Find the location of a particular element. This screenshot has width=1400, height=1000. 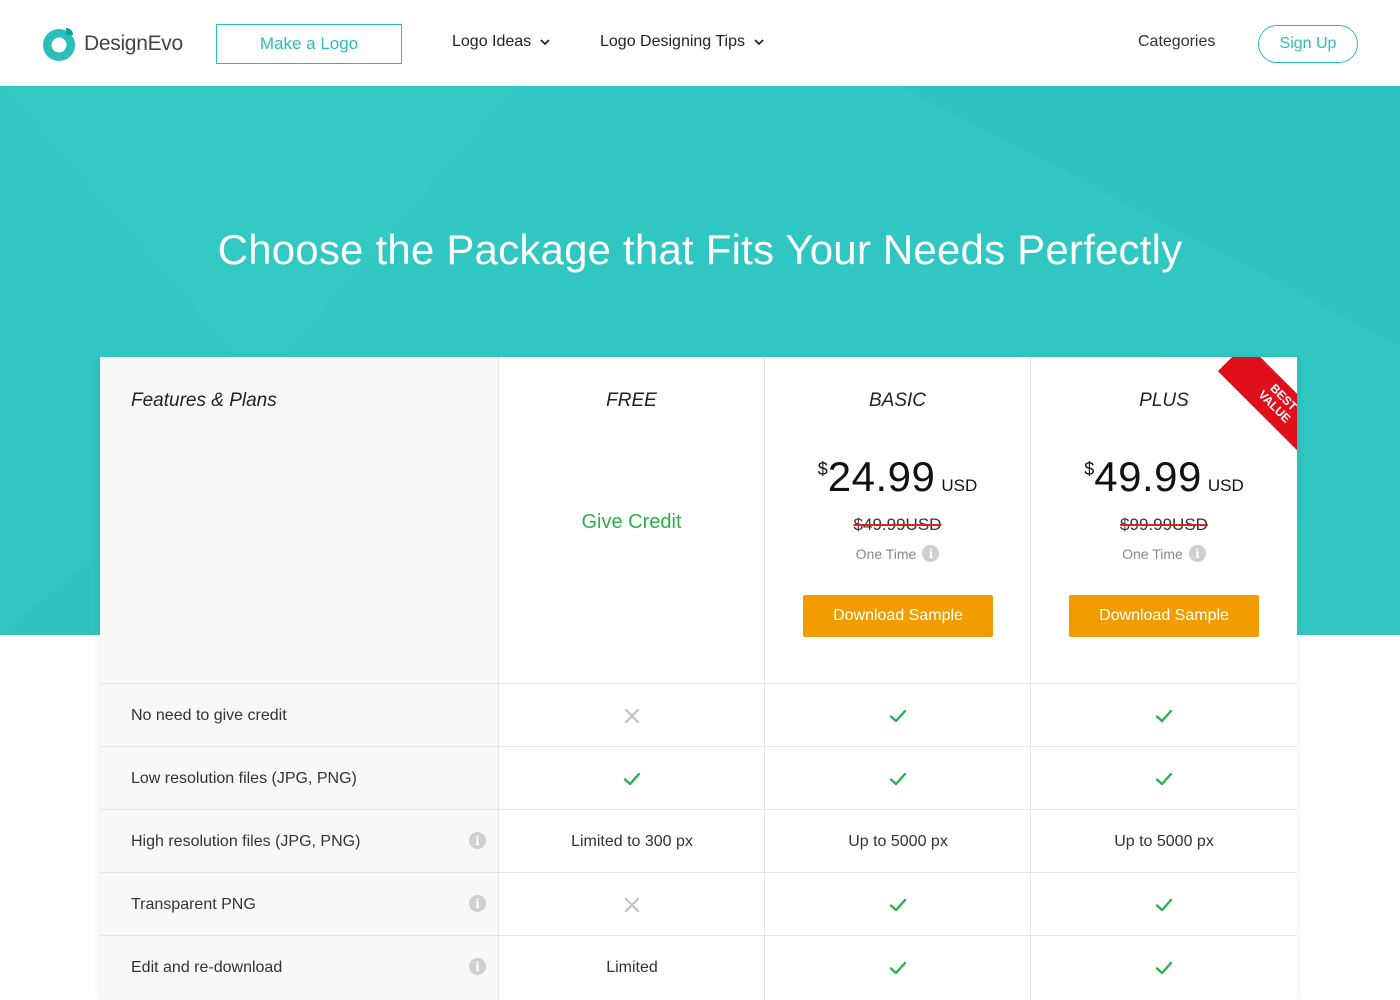

nav-logo-ideas: Logo Ideas is located at coordinates (501, 42).